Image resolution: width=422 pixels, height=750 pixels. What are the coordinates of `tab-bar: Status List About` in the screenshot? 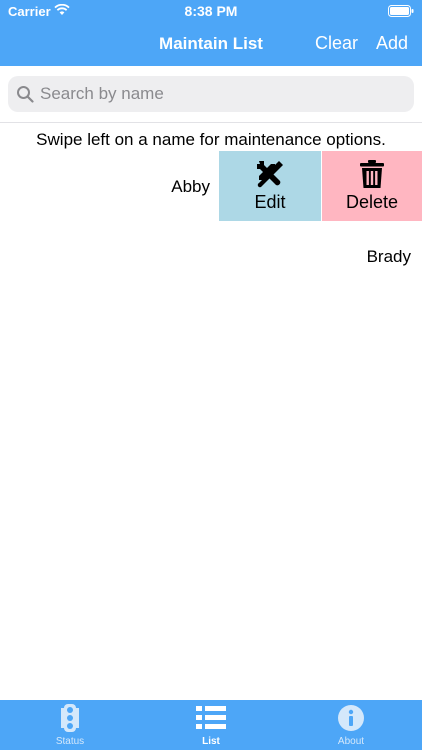 It's located at (211, 725).